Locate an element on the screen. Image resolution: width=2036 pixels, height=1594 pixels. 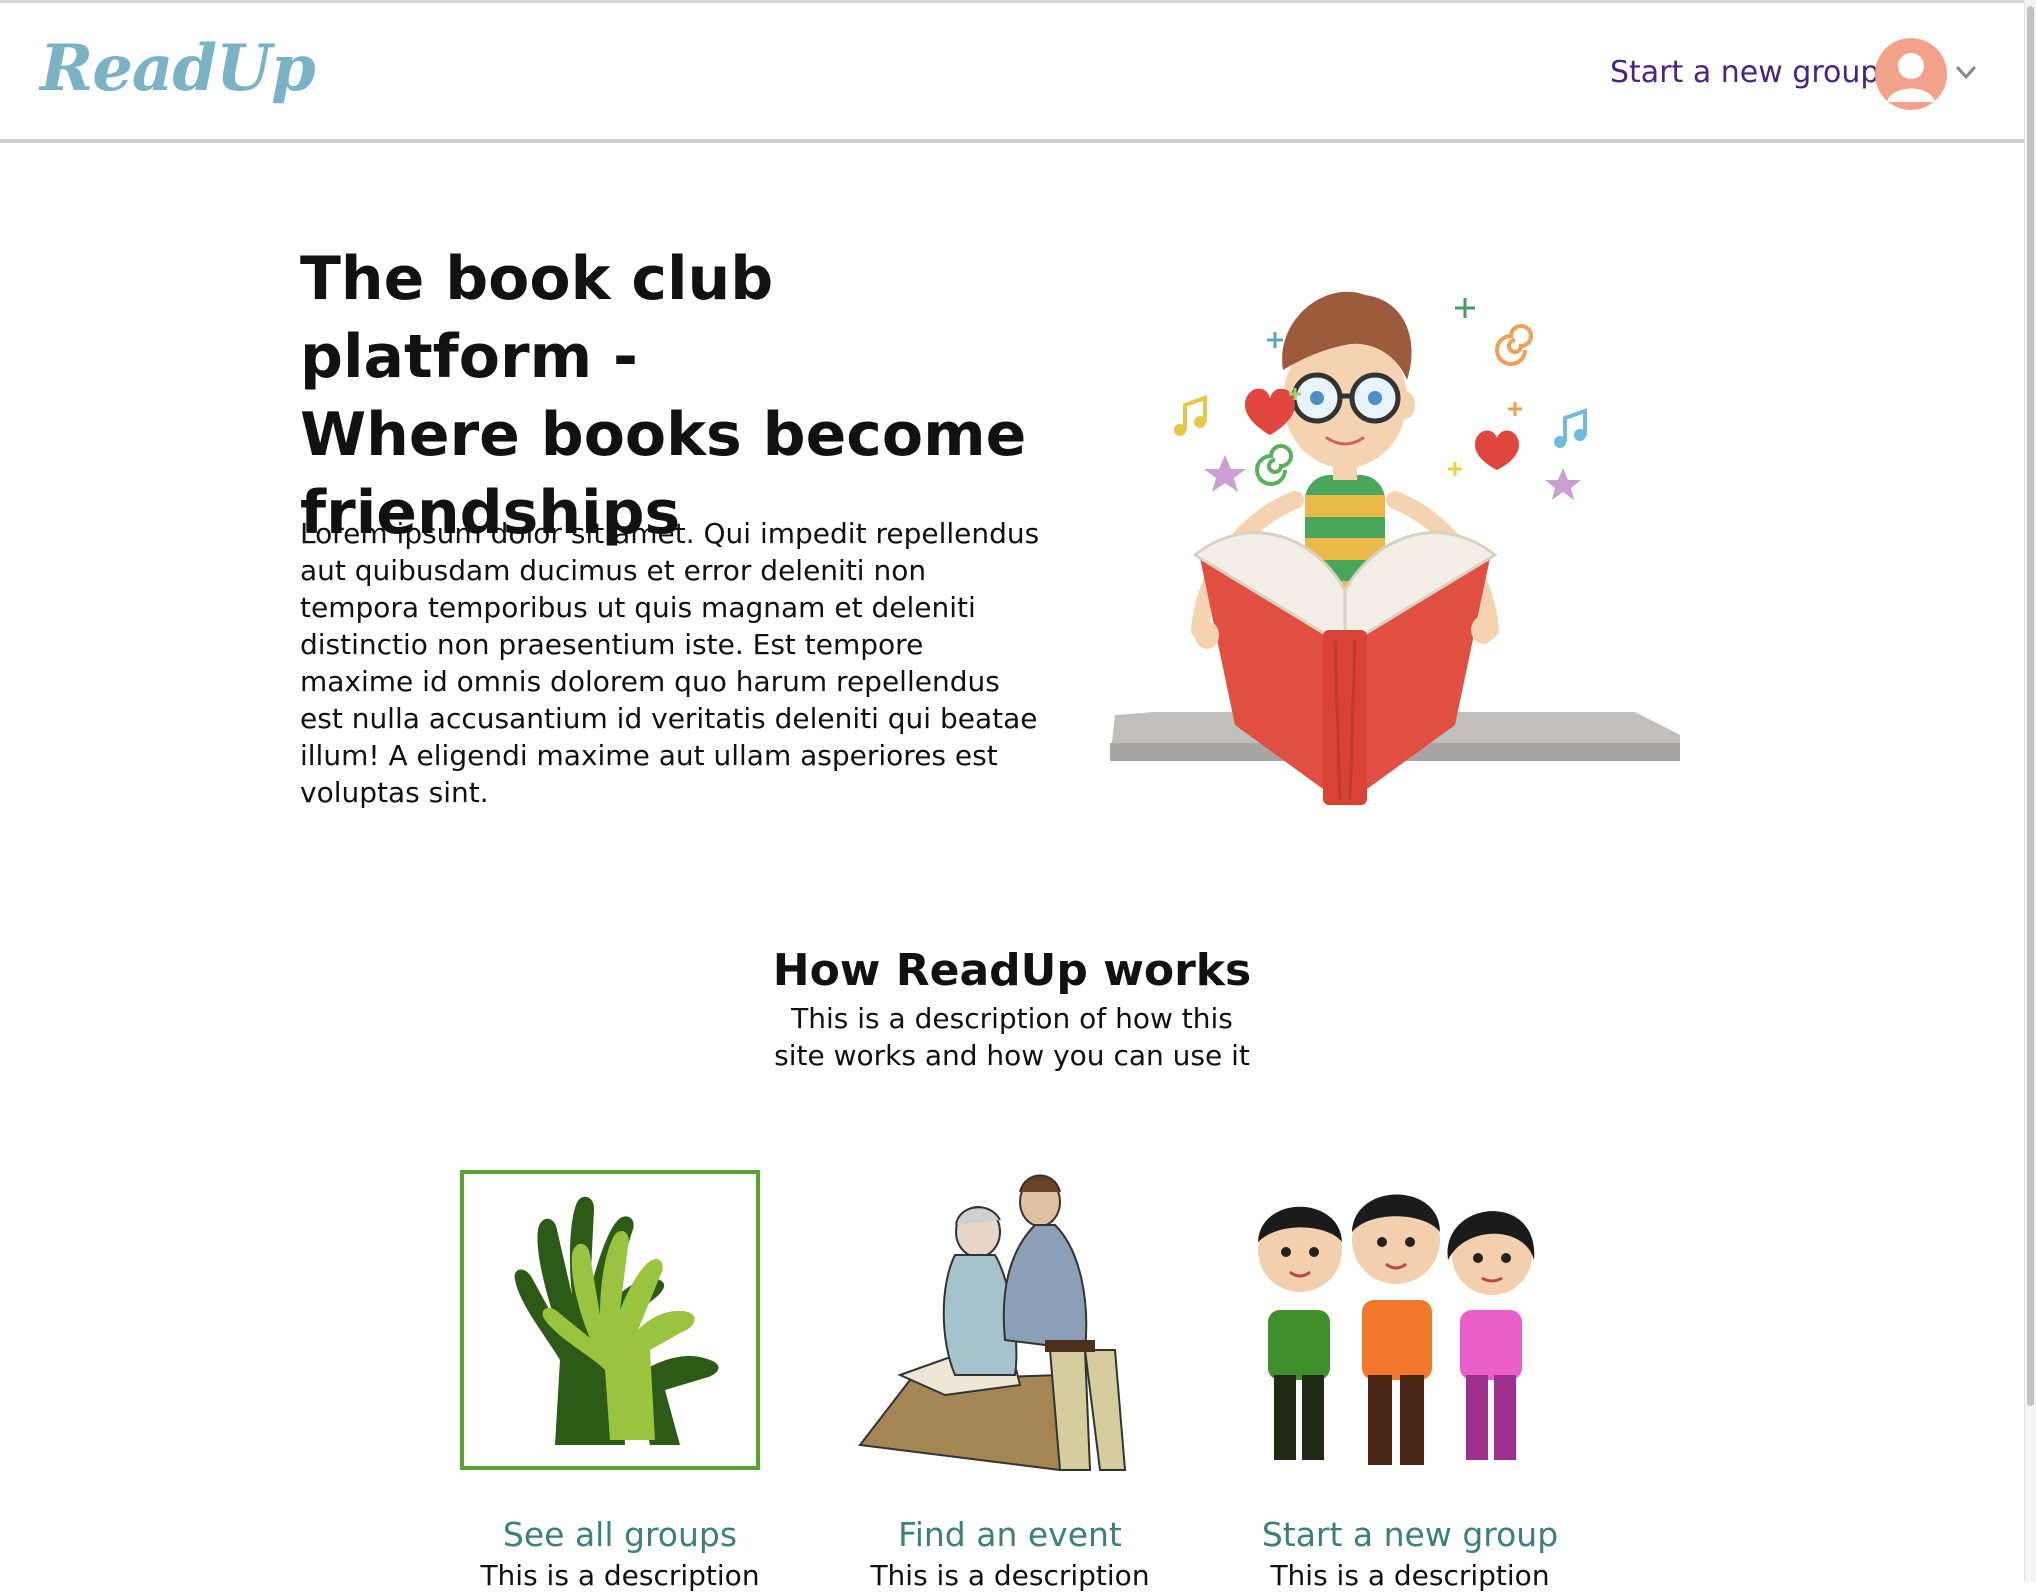
chevron-down-icon is located at coordinates (1966, 73).